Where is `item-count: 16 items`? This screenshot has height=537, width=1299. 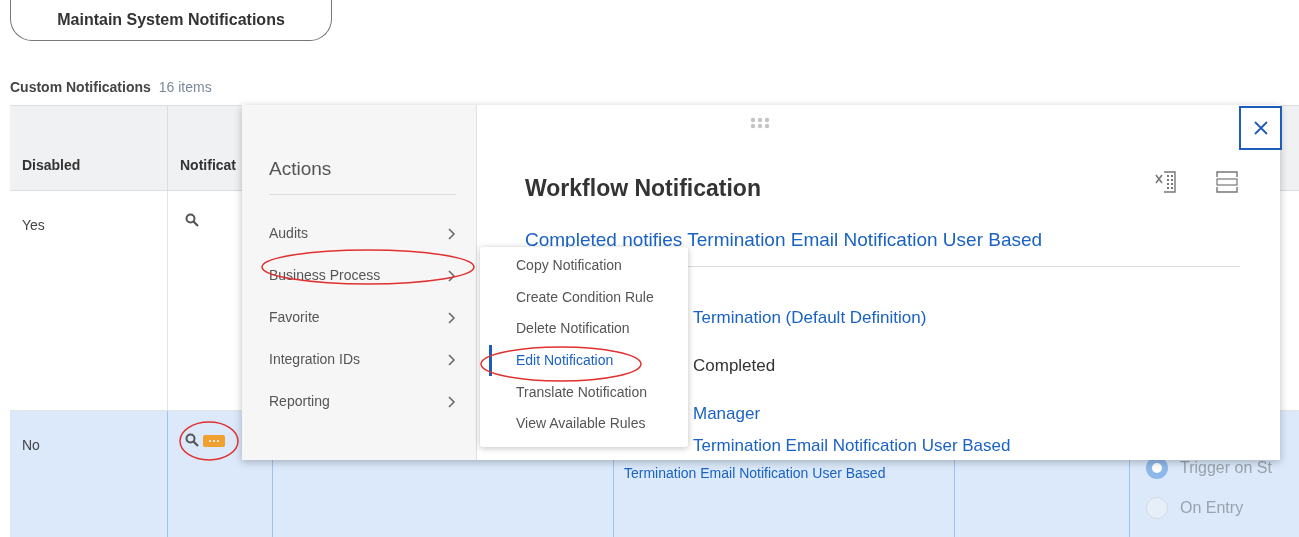
item-count: 16 items is located at coordinates (185, 87).